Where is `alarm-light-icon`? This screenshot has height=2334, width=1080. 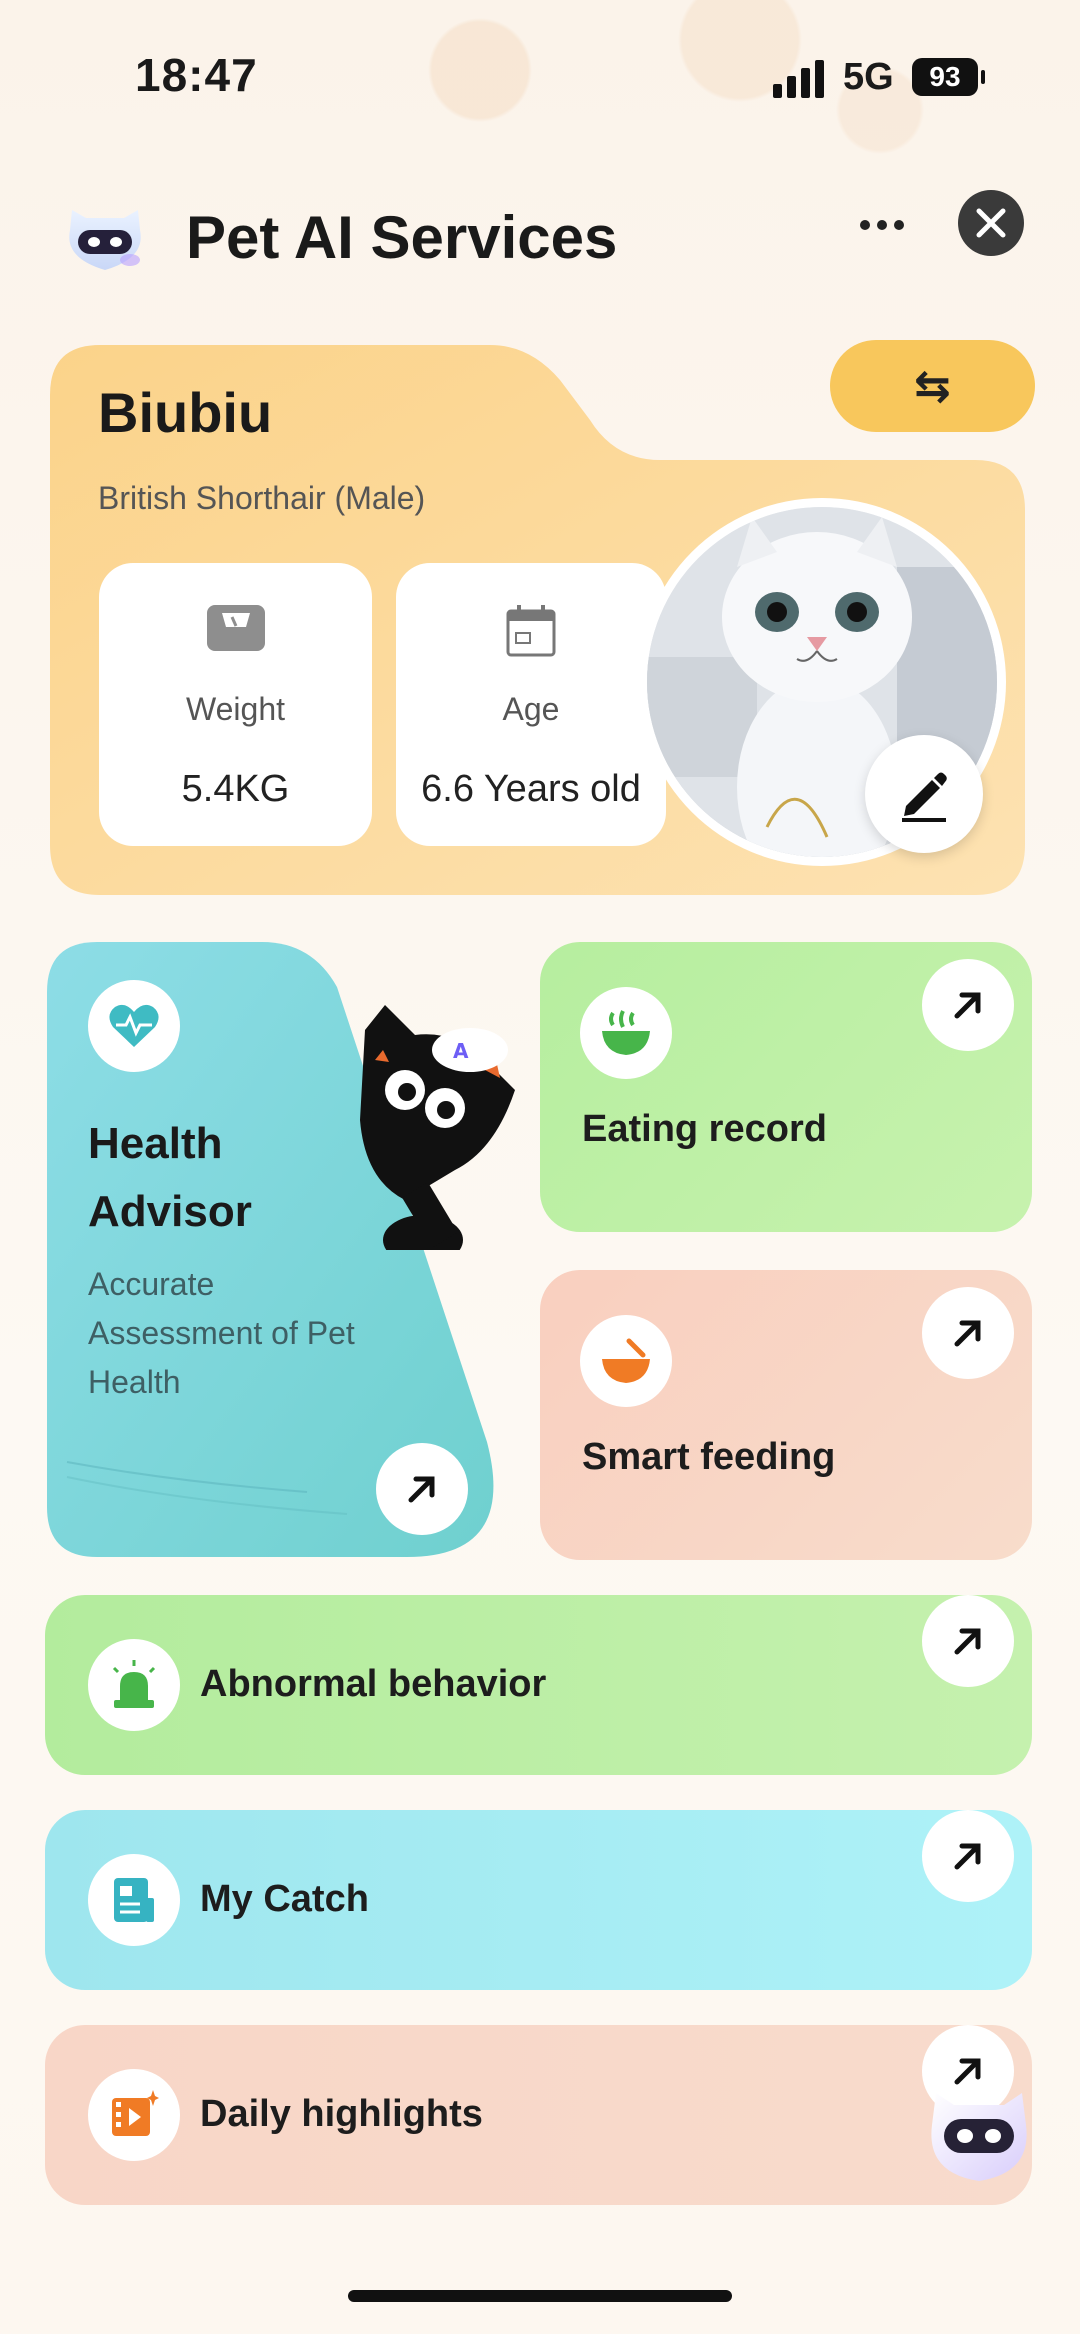
alarm-light-icon is located at coordinates (134, 1684).